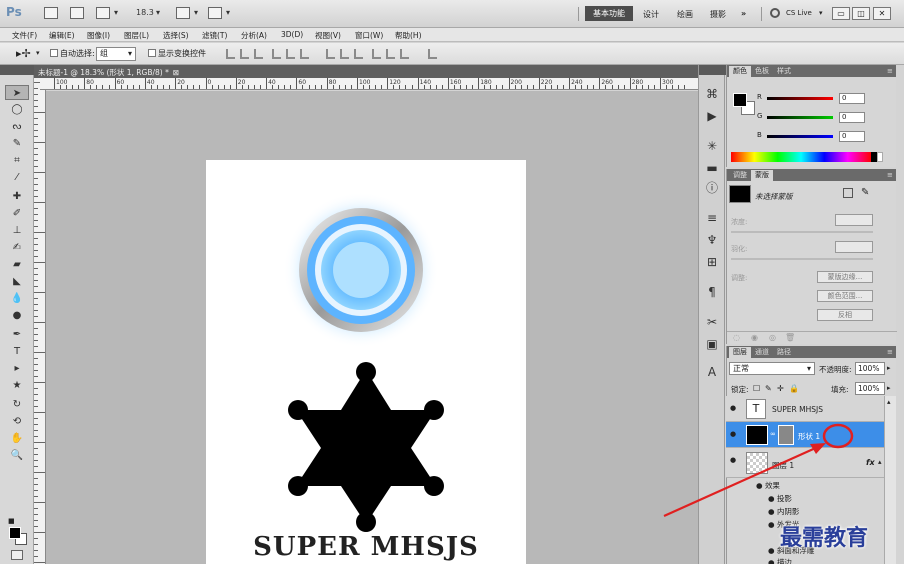 The height and width of the screenshot is (564, 904). Describe the element at coordinates (11, 521) in the screenshot. I see `default-colors-icon: ■` at that location.